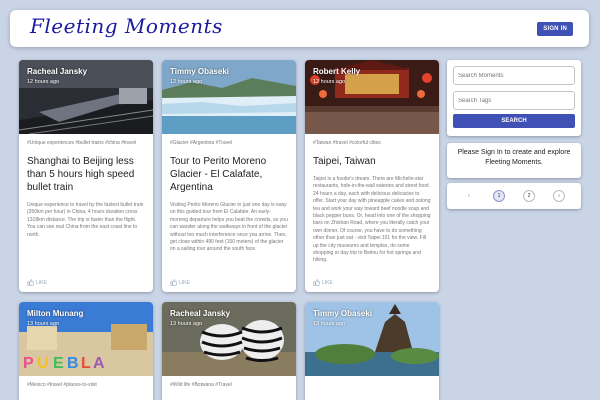 Image resolution: width=600 pixels, height=400 pixels. I want to click on search-panel: SEARCH, so click(514, 98).